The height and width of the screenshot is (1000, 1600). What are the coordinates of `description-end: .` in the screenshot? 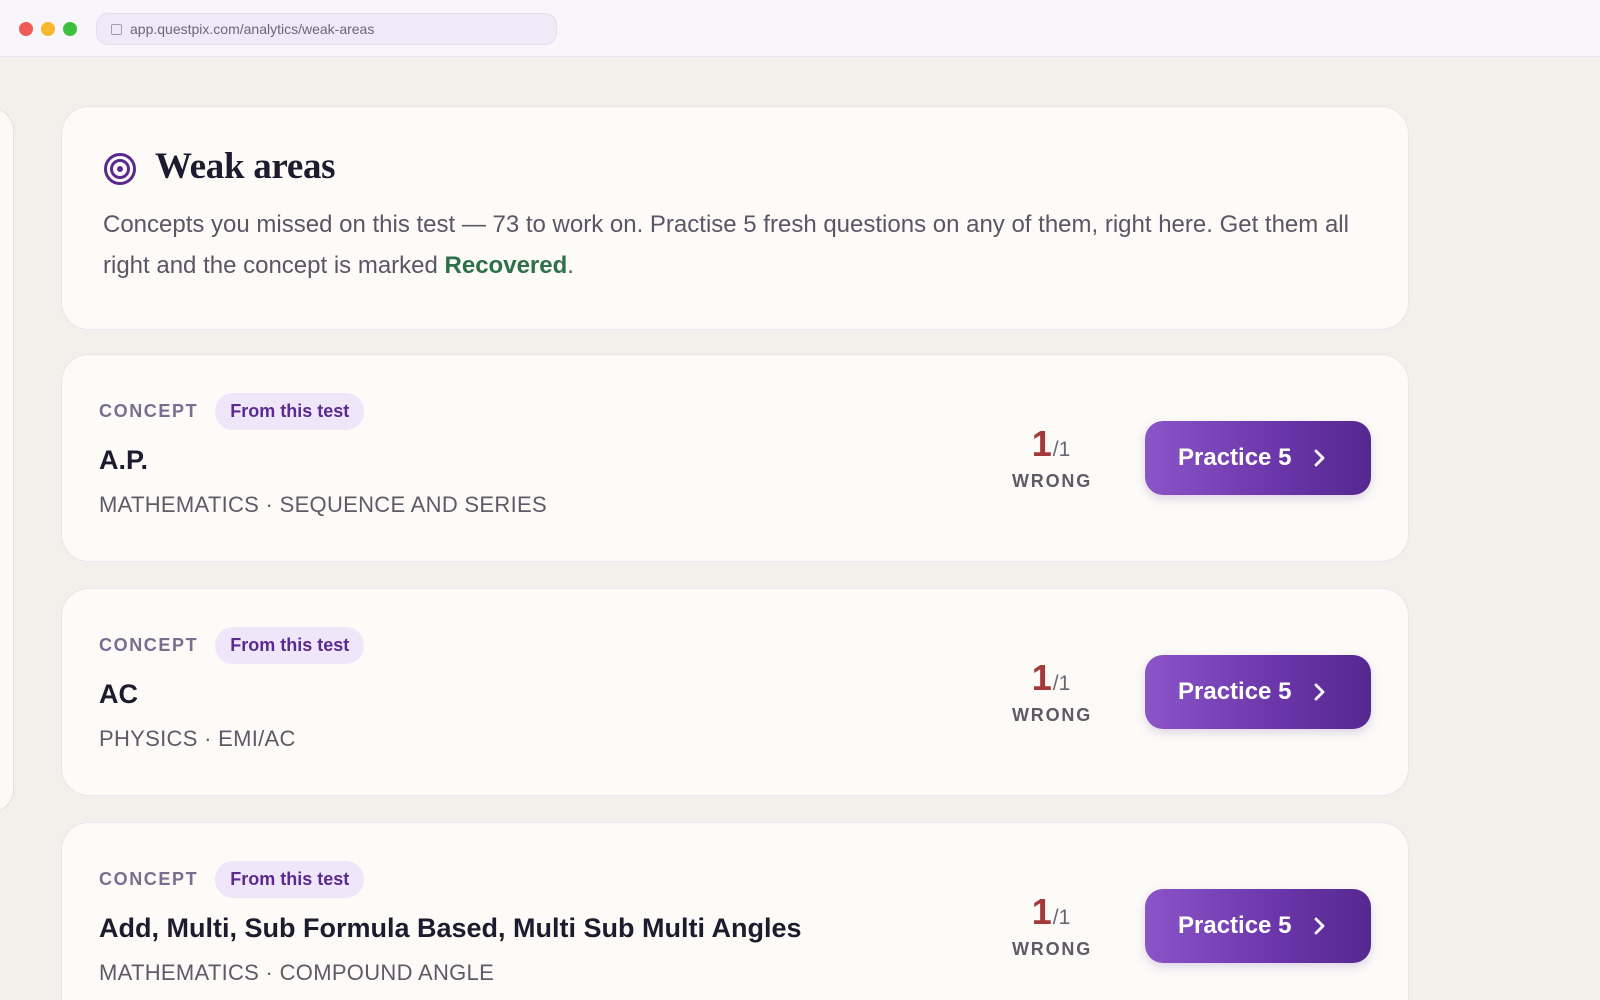 It's located at (570, 265).